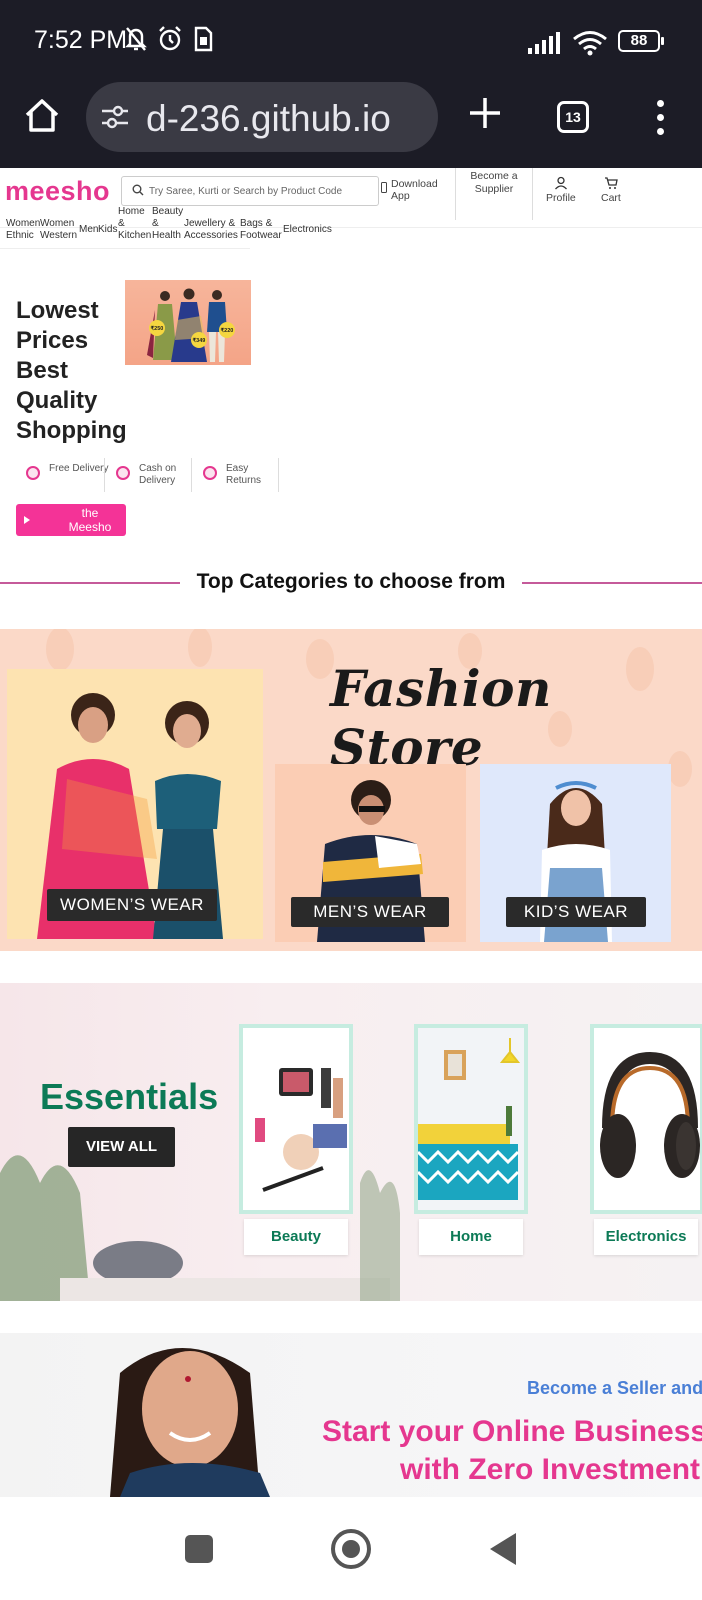 The width and height of the screenshot is (702, 1600). Describe the element at coordinates (296, 1237) in the screenshot. I see `beauty-label: Beauty` at that location.